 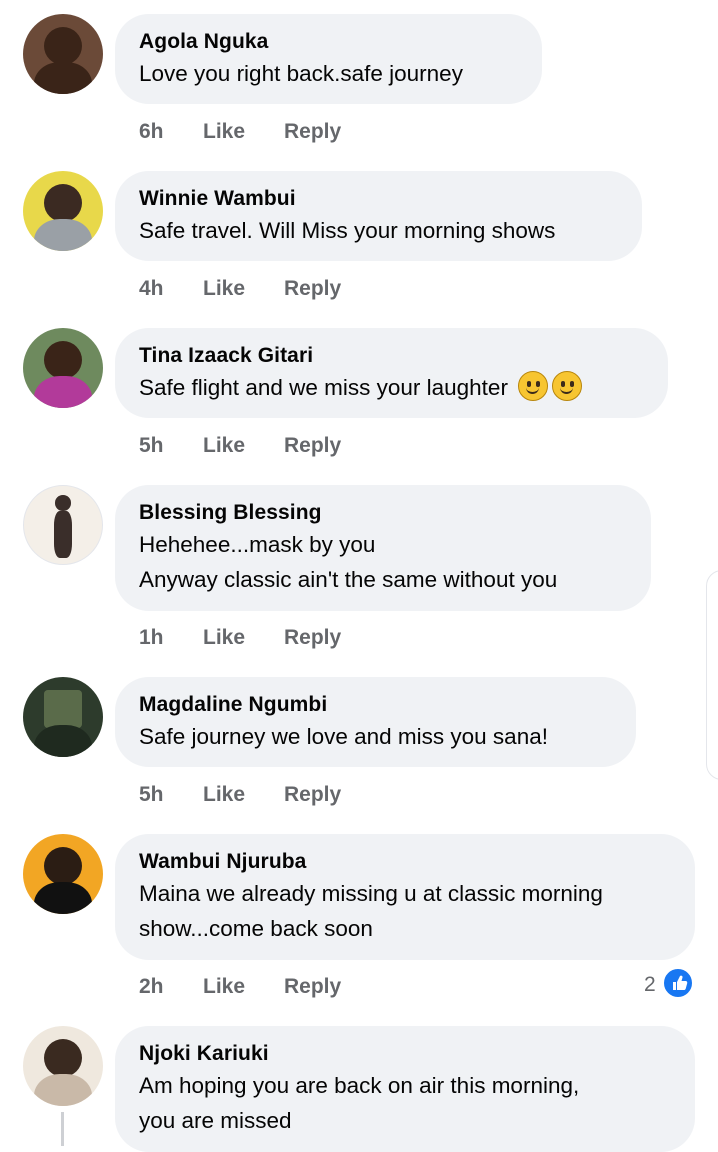 I want to click on comment-text: Safe journey we love and miss you sana!, so click(x=343, y=736).